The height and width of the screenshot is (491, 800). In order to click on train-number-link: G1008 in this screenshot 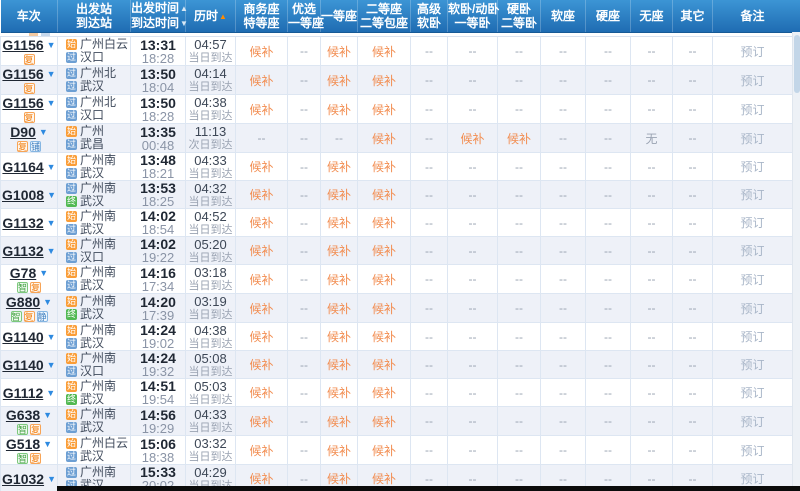, I will do `click(23, 195)`.